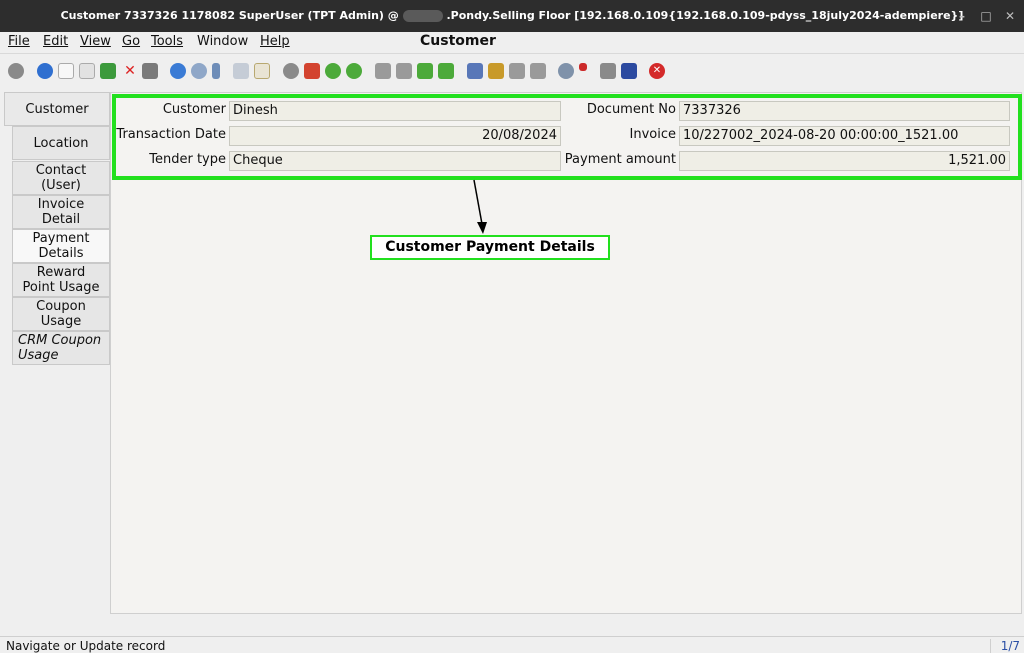 Image resolution: width=1024 pixels, height=653 pixels. Describe the element at coordinates (458, 41) in the screenshot. I see `window-heading: Customer` at that location.